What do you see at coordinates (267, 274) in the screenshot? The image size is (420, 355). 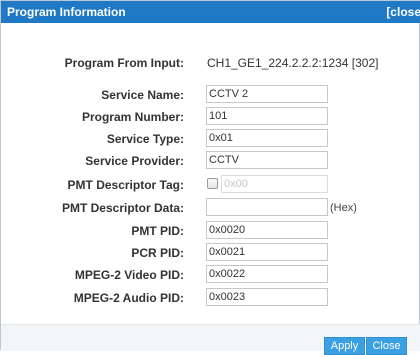 I see `mpeg2-video-pid-input` at bounding box center [267, 274].